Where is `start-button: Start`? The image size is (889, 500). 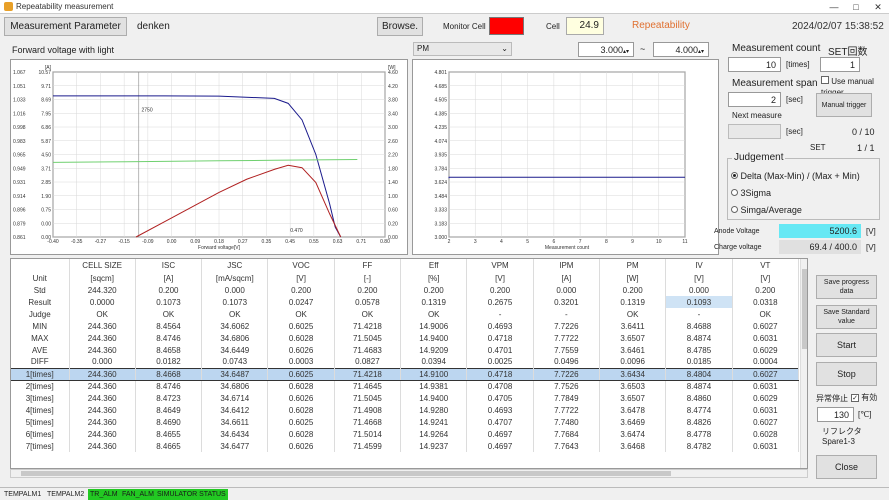 start-button: Start is located at coordinates (846, 345).